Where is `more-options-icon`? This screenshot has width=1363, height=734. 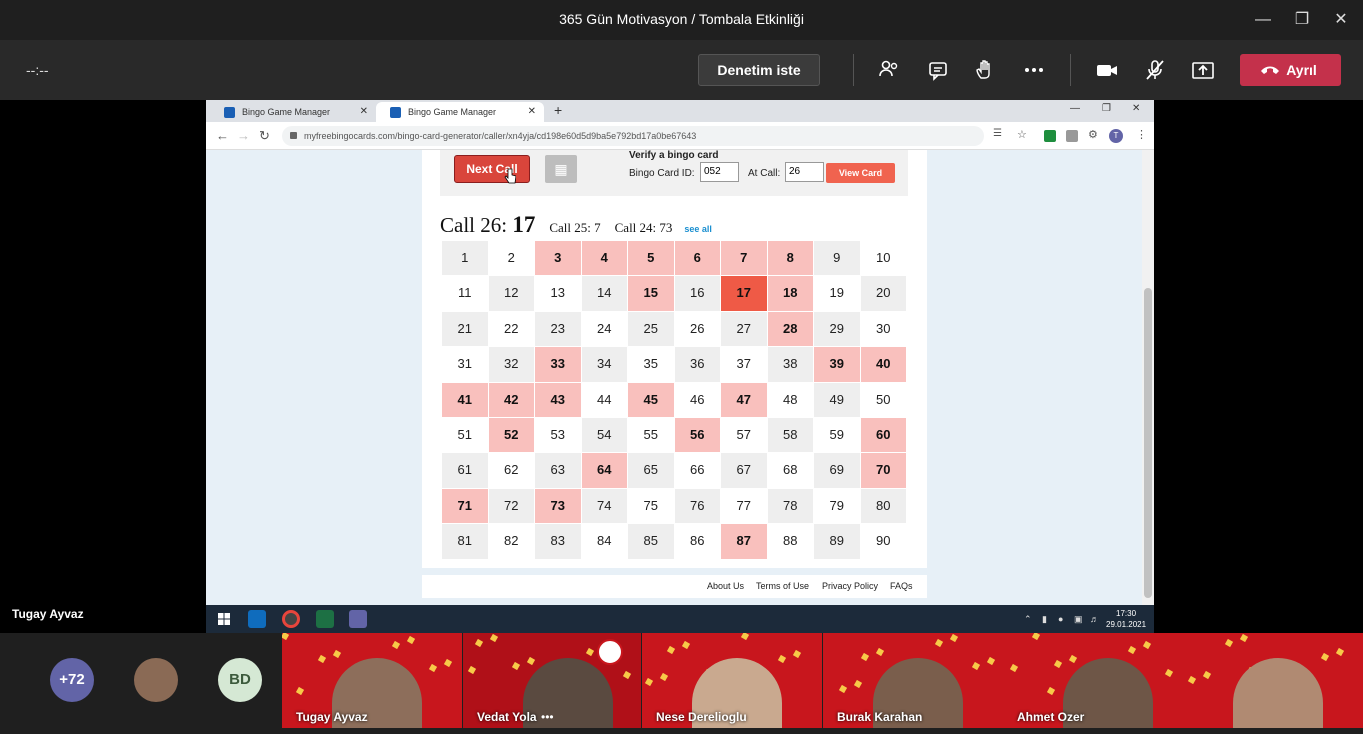
more-options-icon is located at coordinates (1034, 70).